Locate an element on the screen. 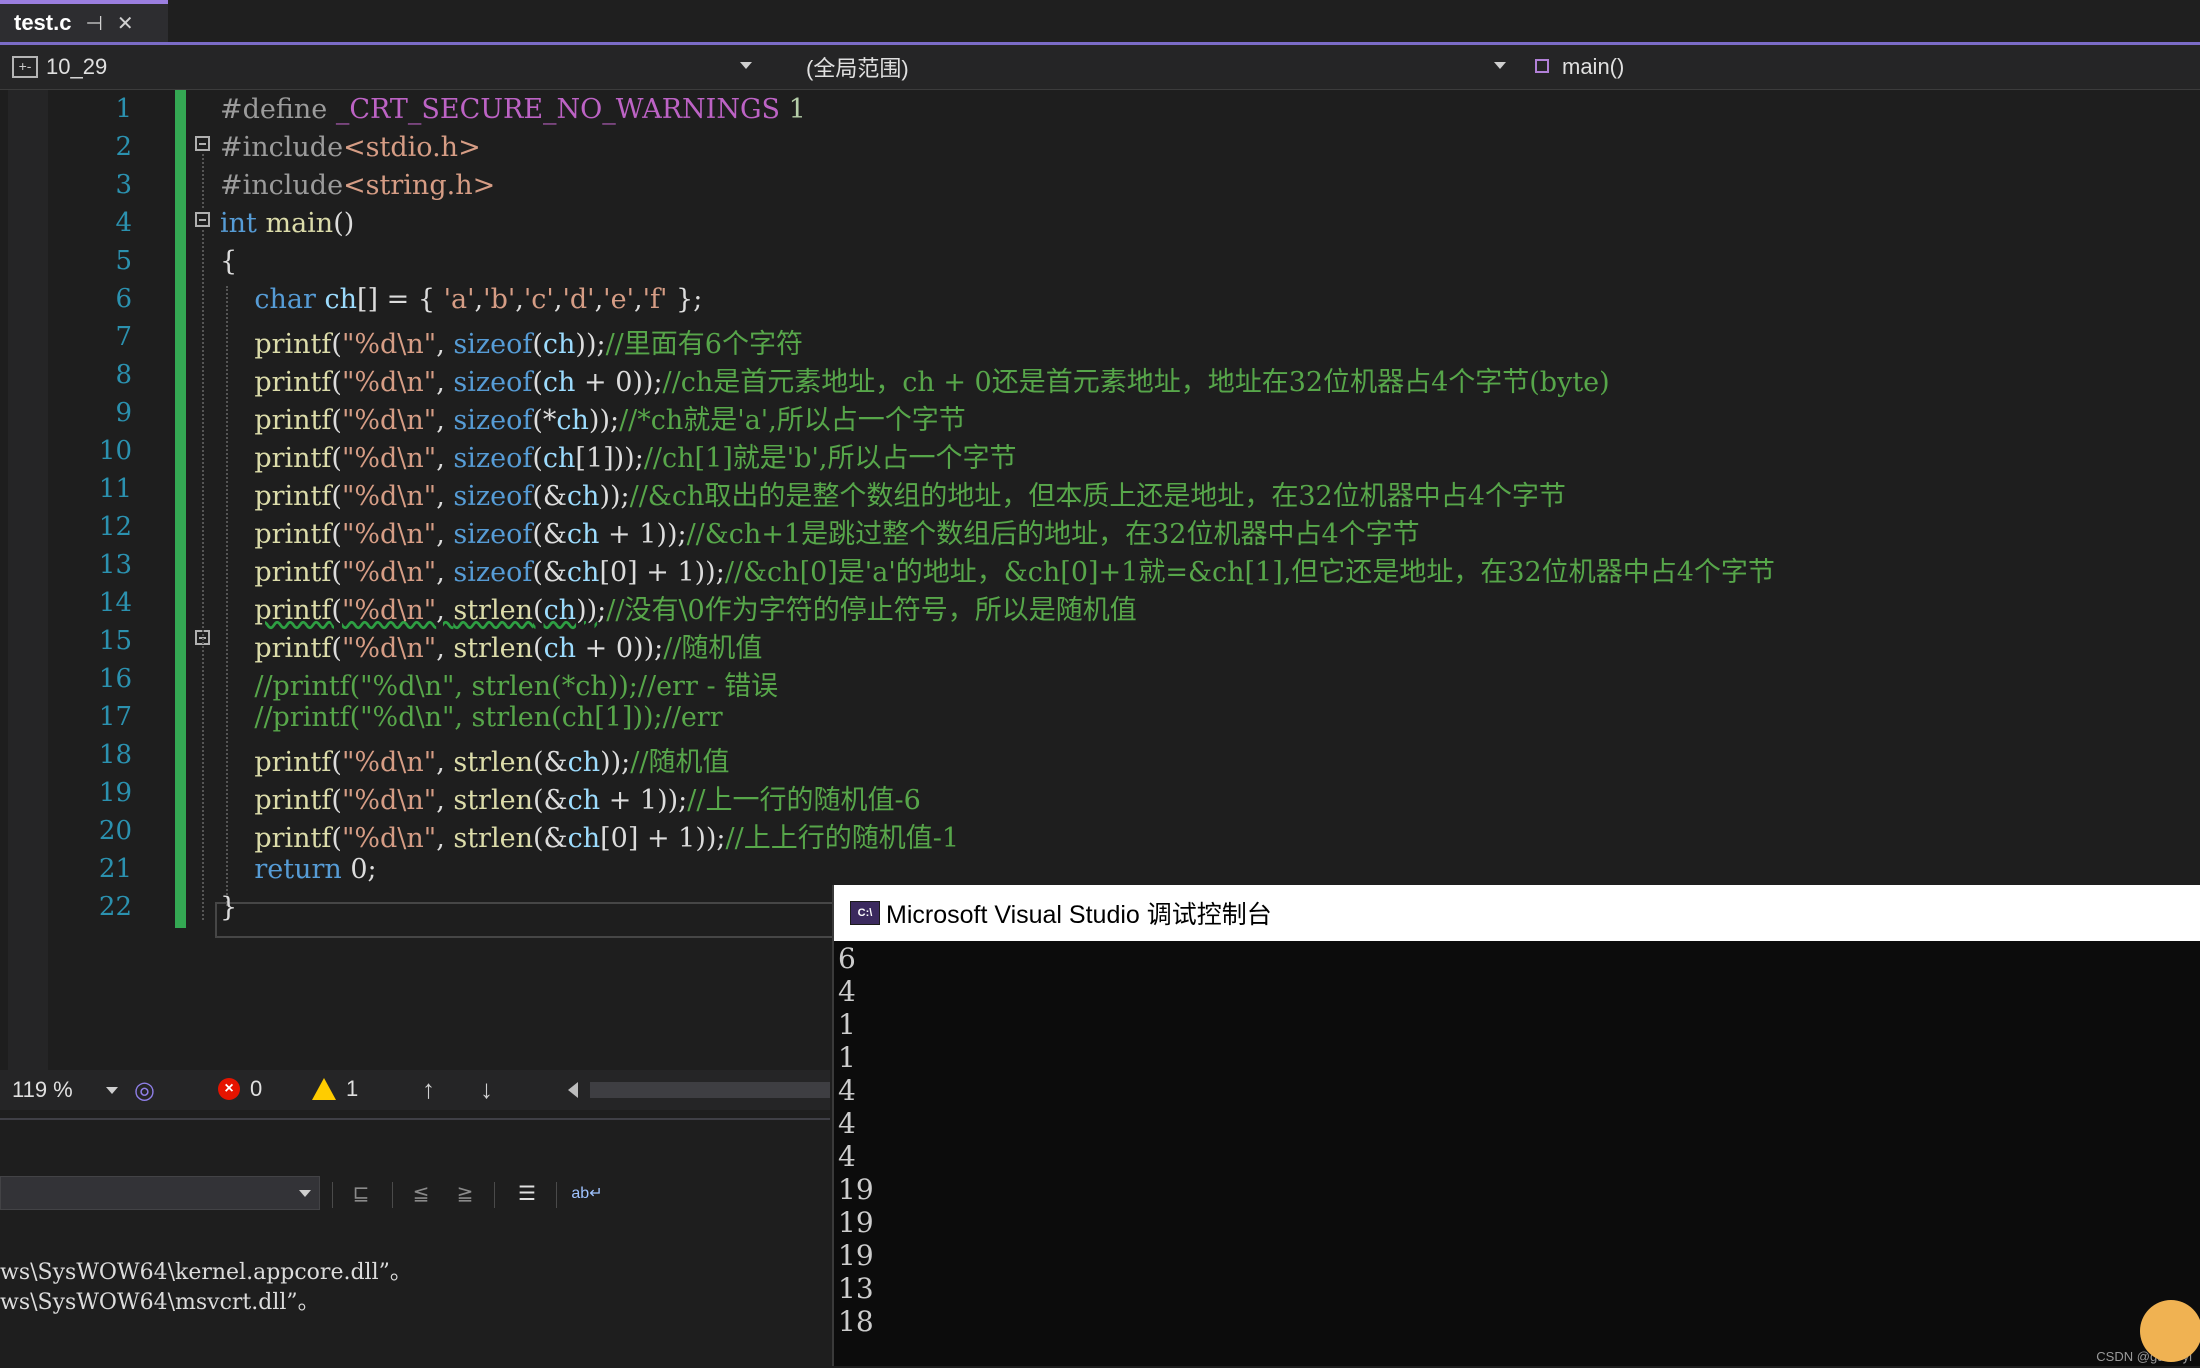 This screenshot has width=2200, height=1368. line-number: 14 is located at coordinates (115, 603).